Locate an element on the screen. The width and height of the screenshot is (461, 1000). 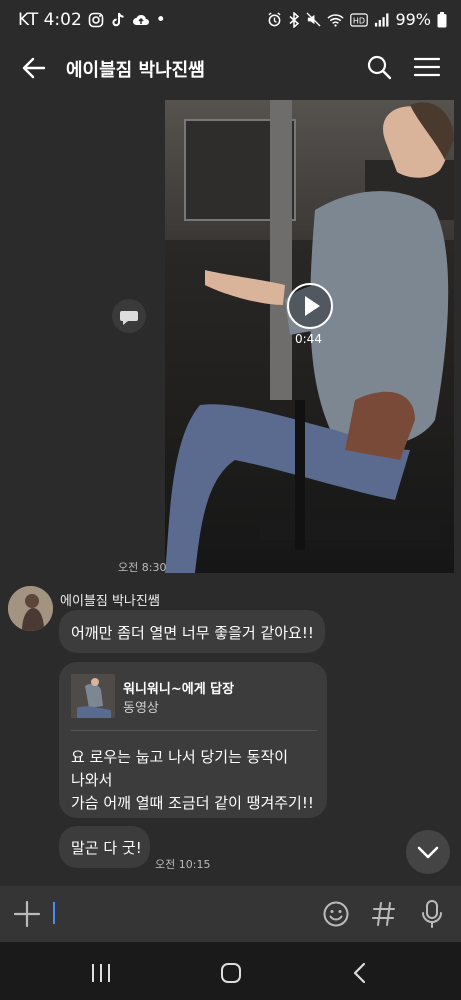
instagram-icon is located at coordinates (96, 20).